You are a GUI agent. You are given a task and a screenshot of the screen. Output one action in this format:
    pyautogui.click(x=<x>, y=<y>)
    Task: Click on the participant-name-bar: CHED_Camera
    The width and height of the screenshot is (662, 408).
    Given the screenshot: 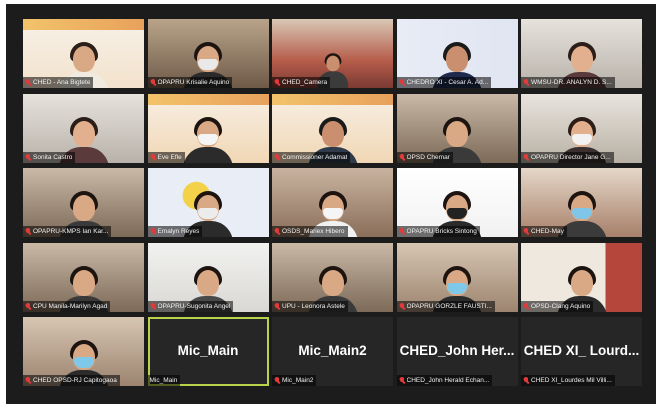 What is the action you would take?
    pyautogui.click(x=301, y=82)
    